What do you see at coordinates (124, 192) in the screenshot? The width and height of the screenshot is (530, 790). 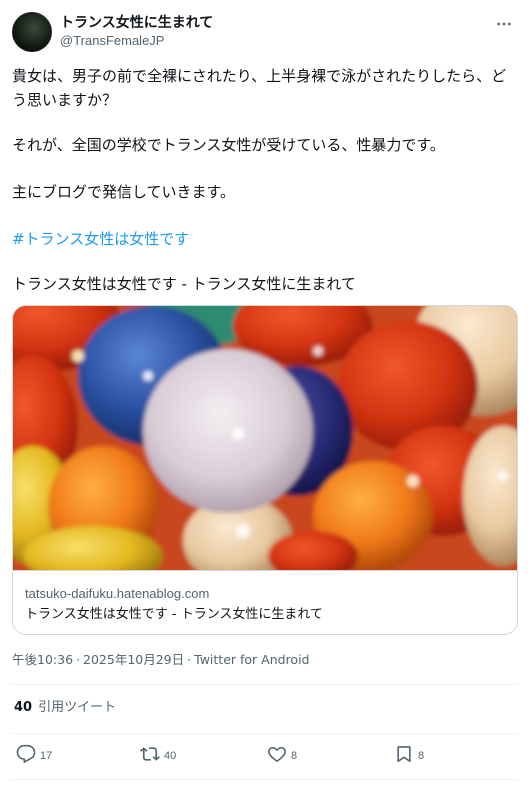 I see `post-text-paragraph: 主にブログで発信していきます。` at bounding box center [124, 192].